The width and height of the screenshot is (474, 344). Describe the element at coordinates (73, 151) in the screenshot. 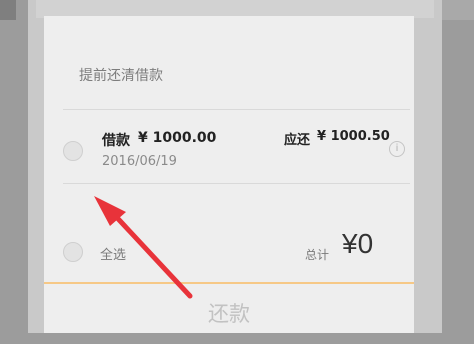

I see `loan-select-radio` at that location.